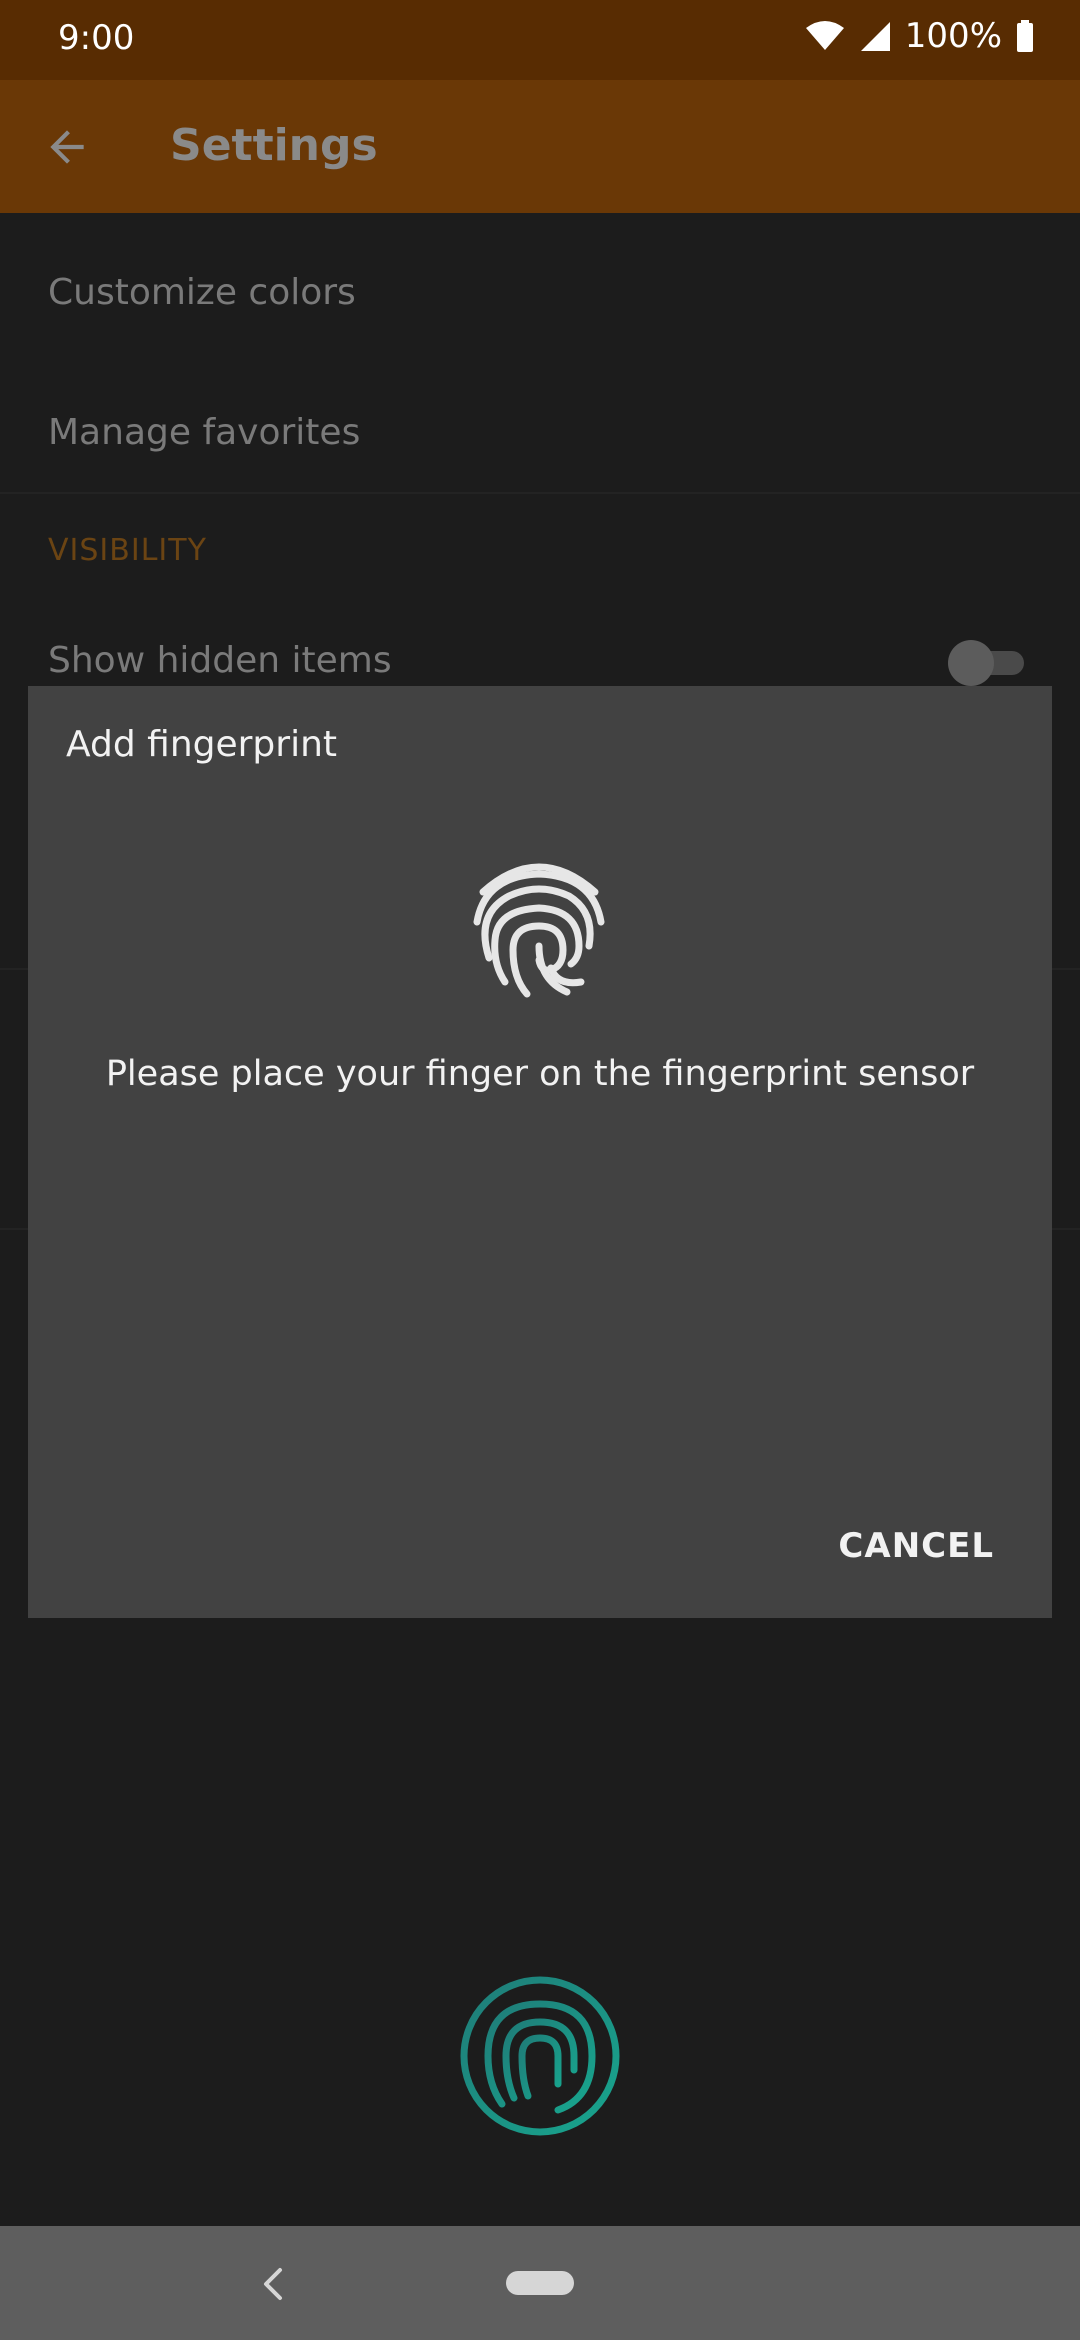 The height and width of the screenshot is (2340, 1080). Describe the element at coordinates (96, 38) in the screenshot. I see `status-time: 9:00` at that location.